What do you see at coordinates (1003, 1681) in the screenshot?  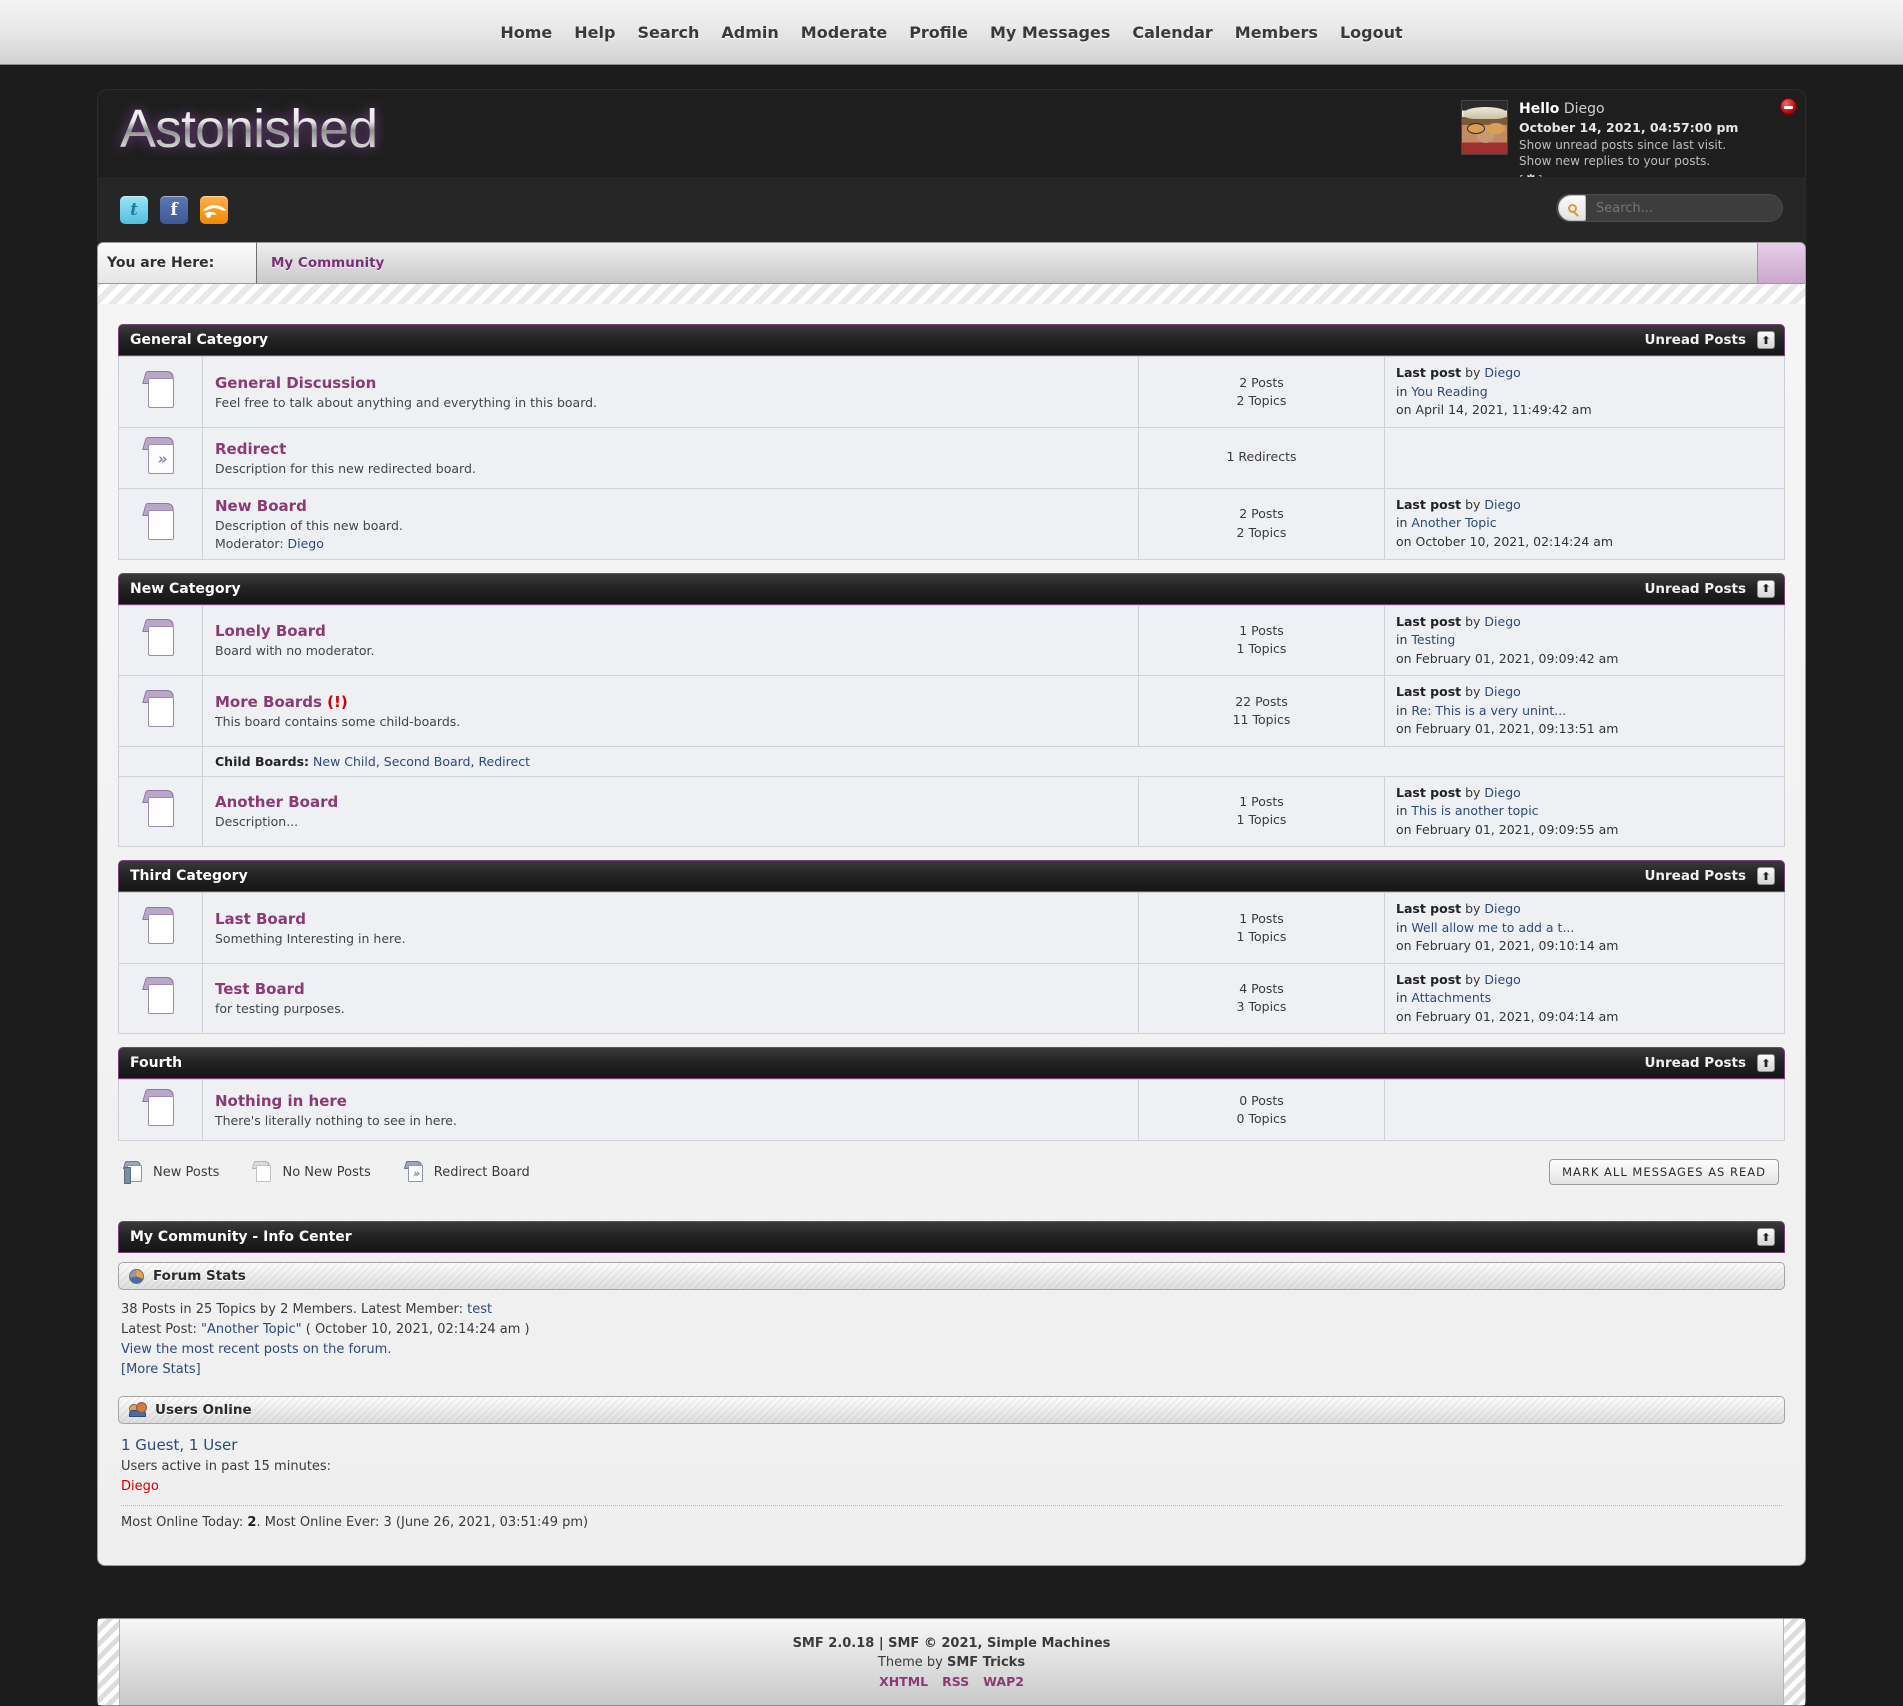 I see `footer-link-wap2: WAP2` at bounding box center [1003, 1681].